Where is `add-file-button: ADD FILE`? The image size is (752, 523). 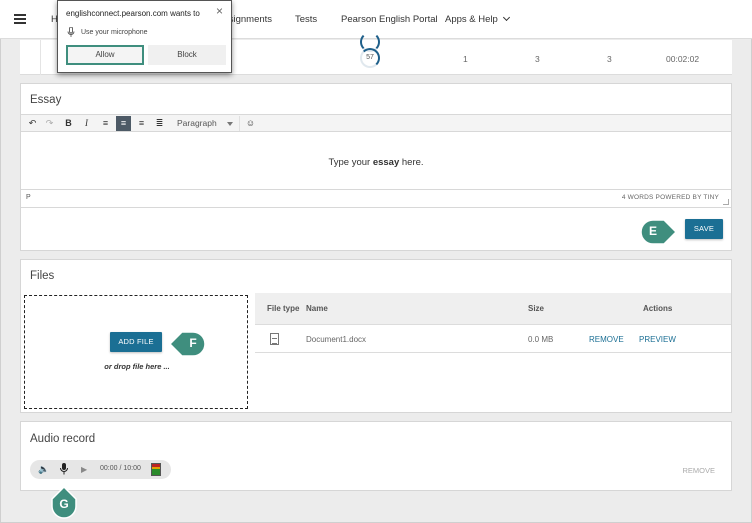 add-file-button: ADD FILE is located at coordinates (136, 342).